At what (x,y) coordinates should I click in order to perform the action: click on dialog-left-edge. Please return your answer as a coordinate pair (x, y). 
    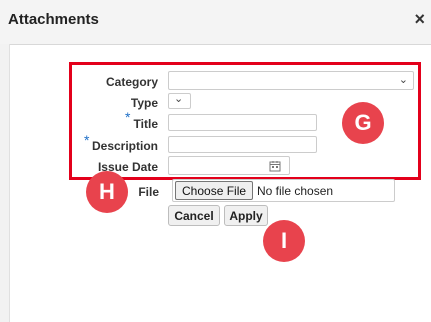
    Looking at the image, I should click on (5, 183).